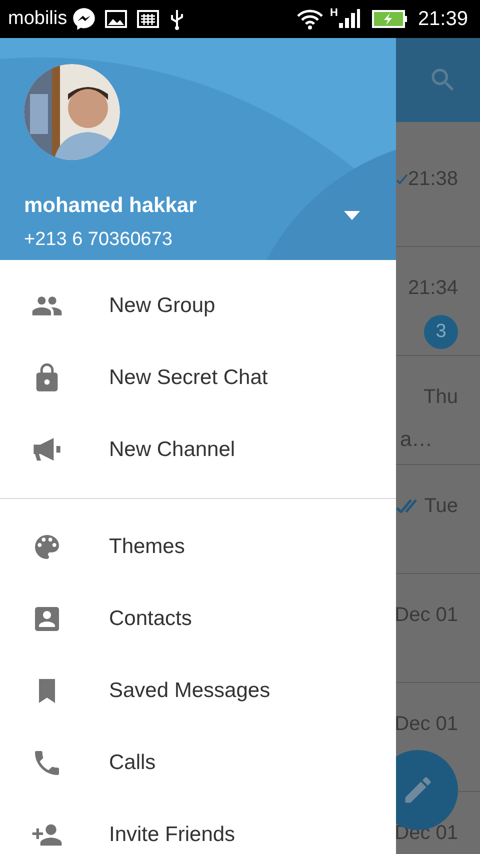  I want to click on network-type: H, so click(334, 13).